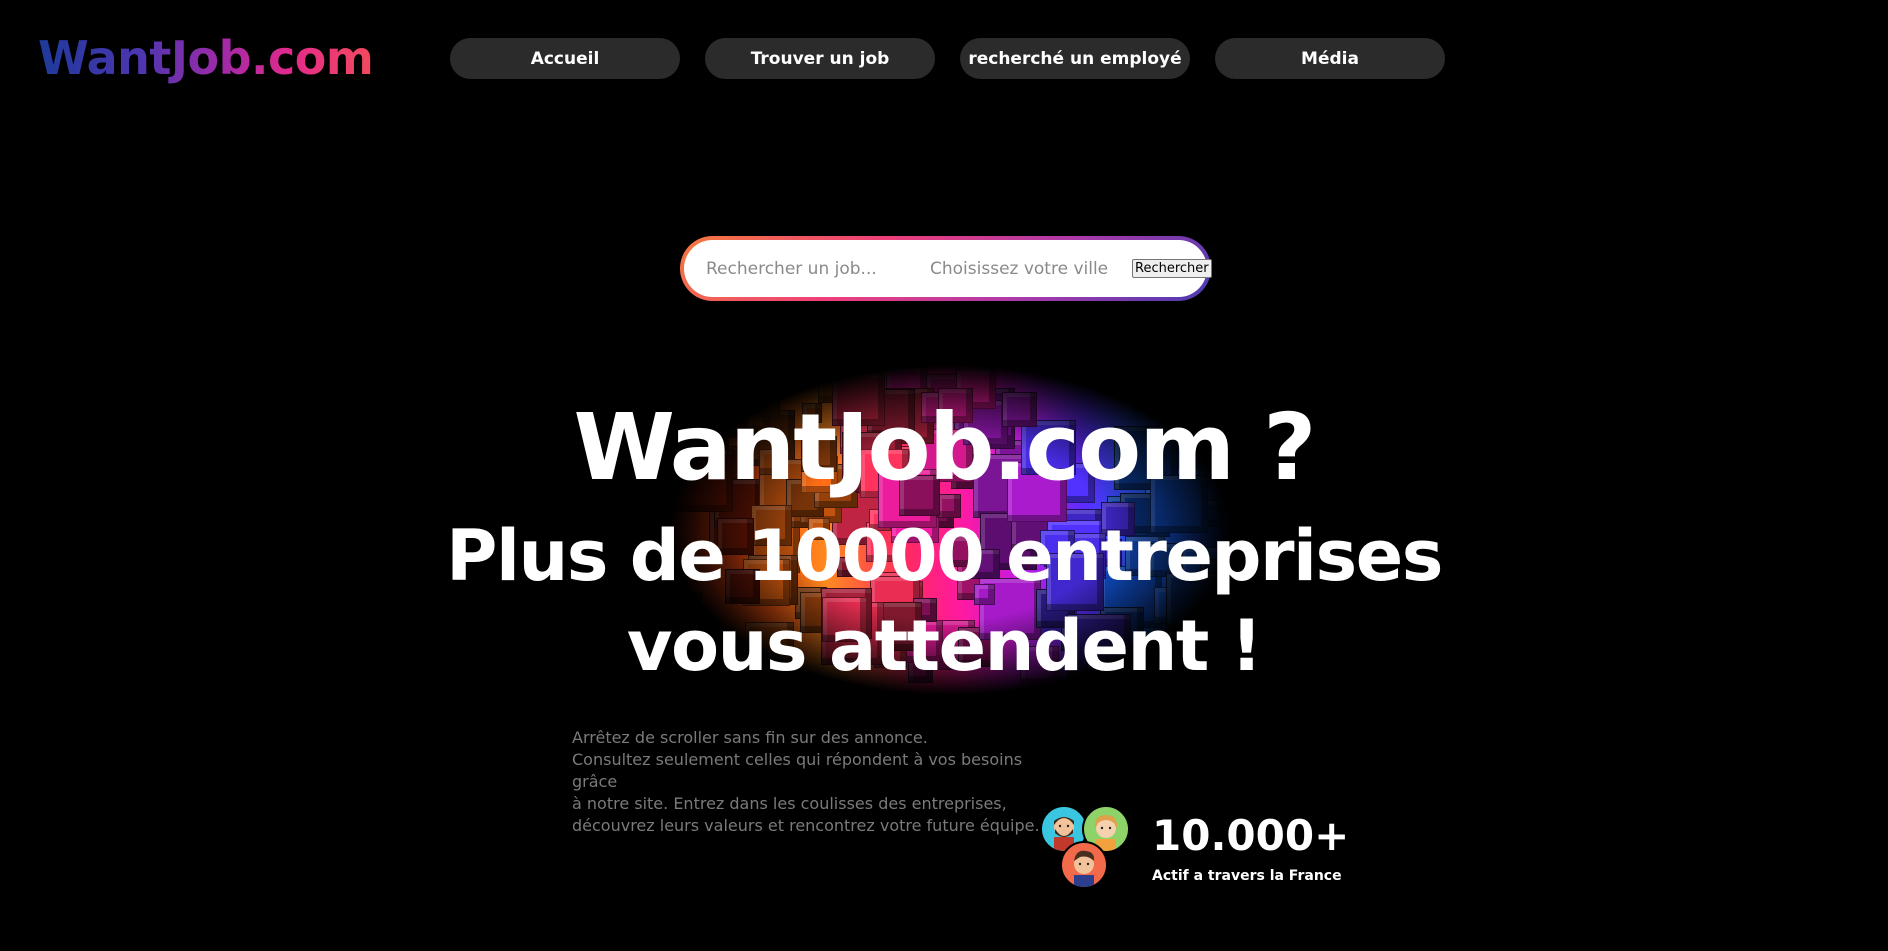 This screenshot has width=1888, height=951. What do you see at coordinates (806, 268) in the screenshot?
I see `job-search-input` at bounding box center [806, 268].